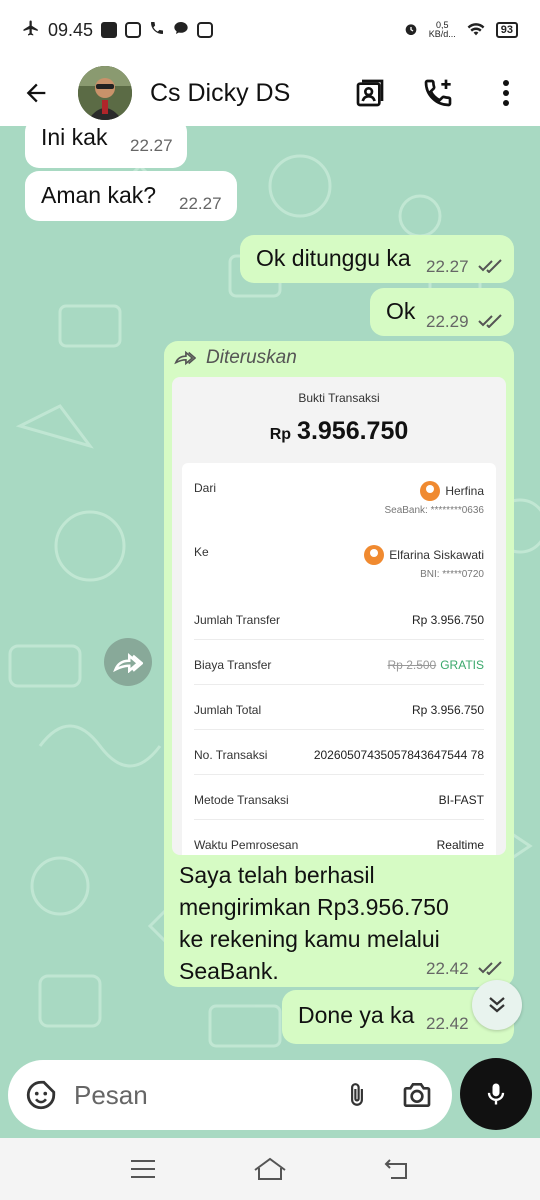  I want to click on home-icon, so click(270, 1168).